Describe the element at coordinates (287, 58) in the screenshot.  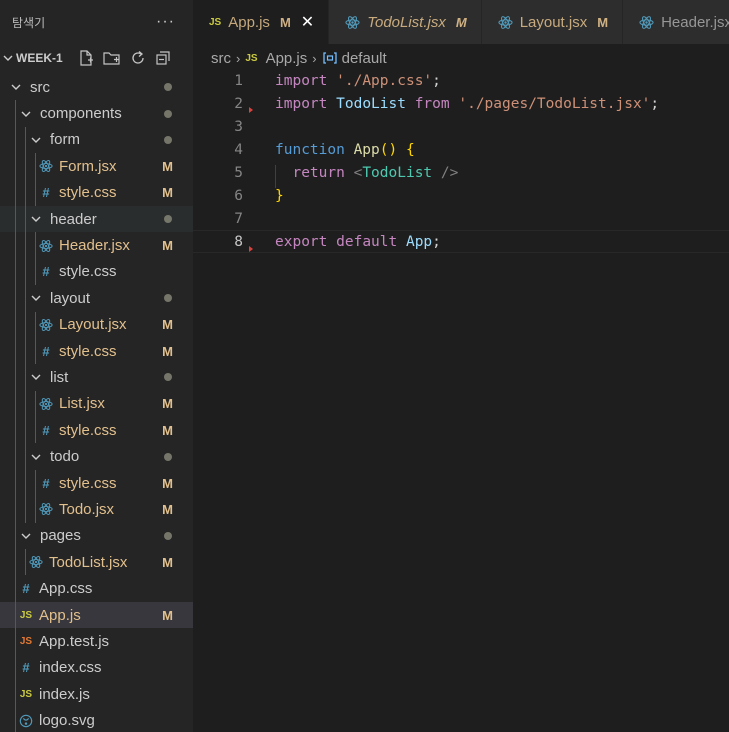
I see `breadcrumb-file: App.js` at that location.